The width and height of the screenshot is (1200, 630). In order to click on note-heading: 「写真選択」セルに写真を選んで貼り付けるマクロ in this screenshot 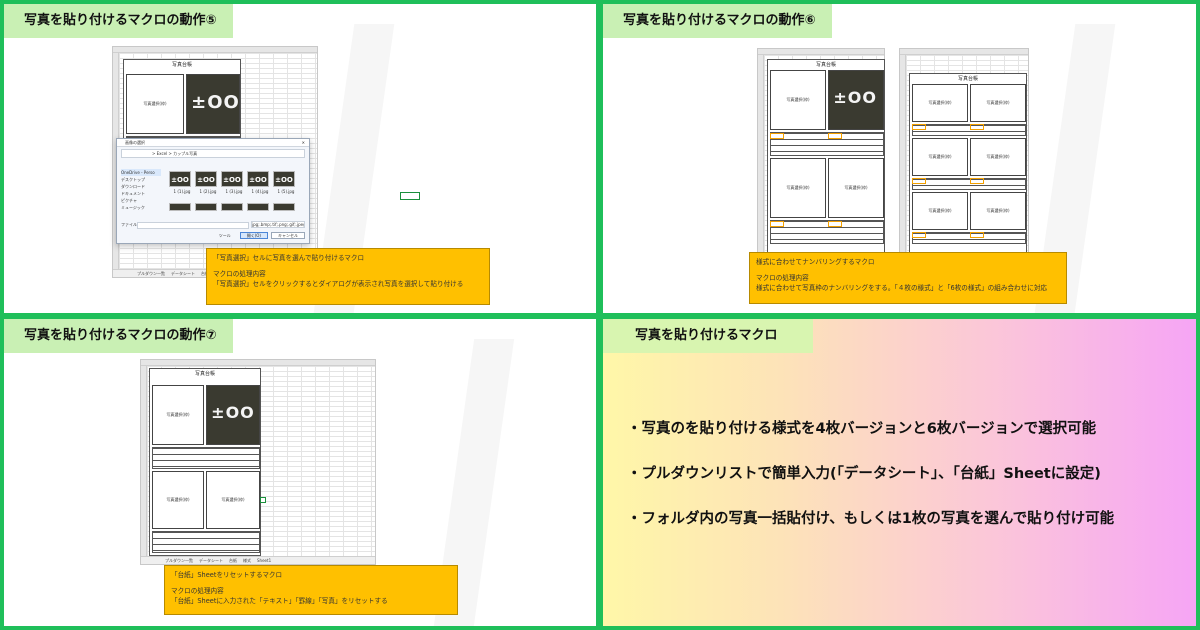, I will do `click(289, 258)`.